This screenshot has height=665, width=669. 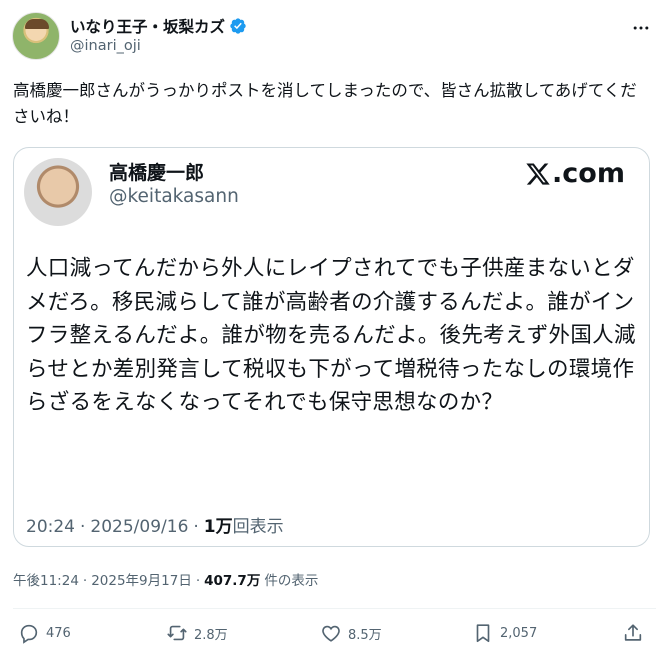 I want to click on share-button, so click(x=633, y=633).